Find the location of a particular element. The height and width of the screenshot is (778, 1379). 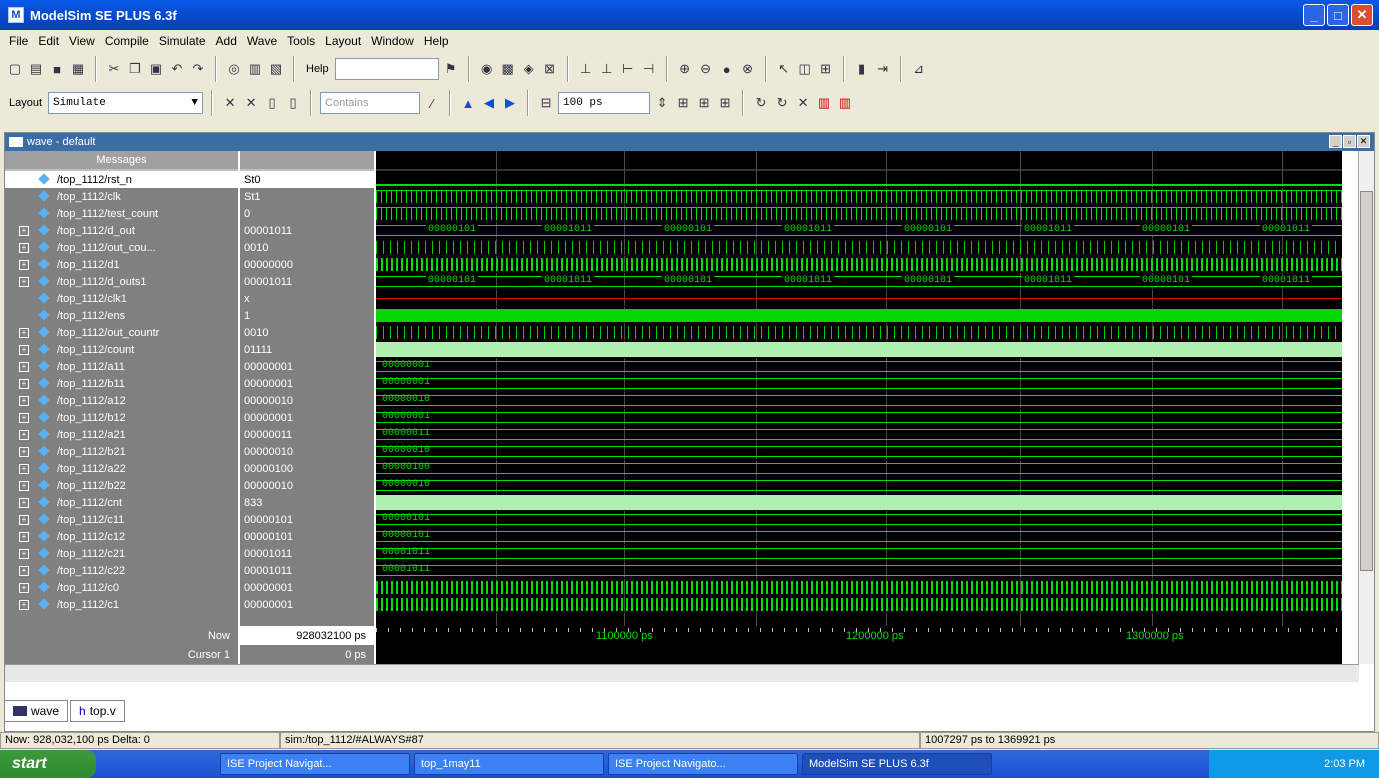

contains-input: Contains is located at coordinates (370, 103).